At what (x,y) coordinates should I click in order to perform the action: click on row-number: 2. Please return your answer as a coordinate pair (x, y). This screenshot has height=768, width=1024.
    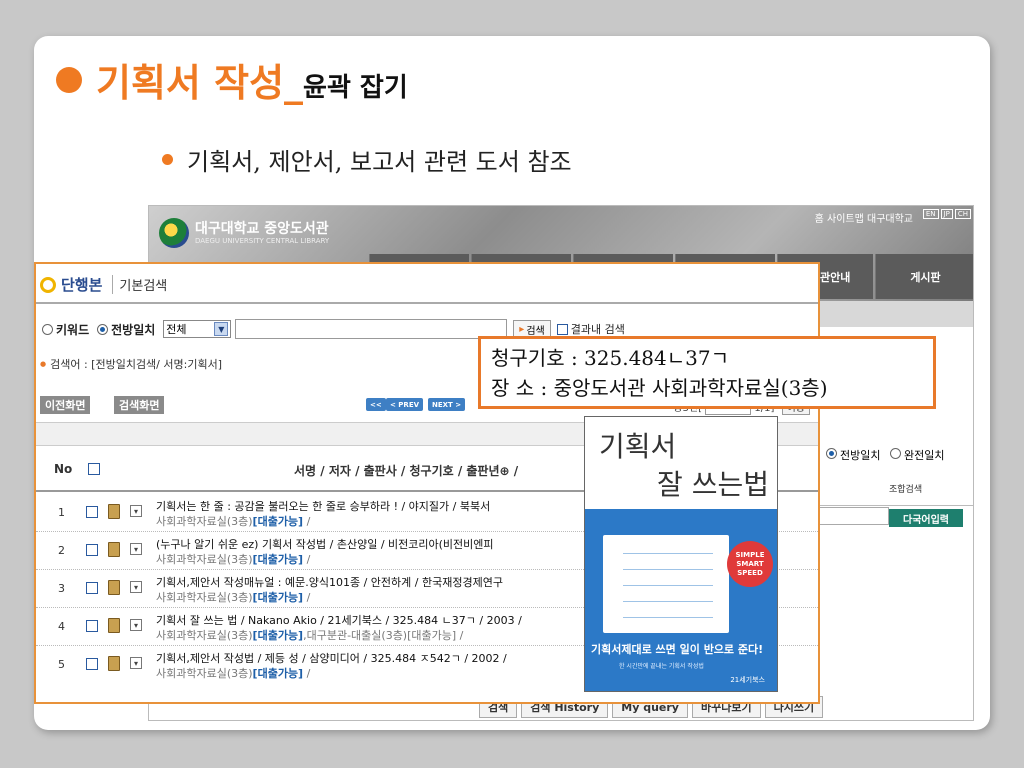
    Looking at the image, I should click on (61, 550).